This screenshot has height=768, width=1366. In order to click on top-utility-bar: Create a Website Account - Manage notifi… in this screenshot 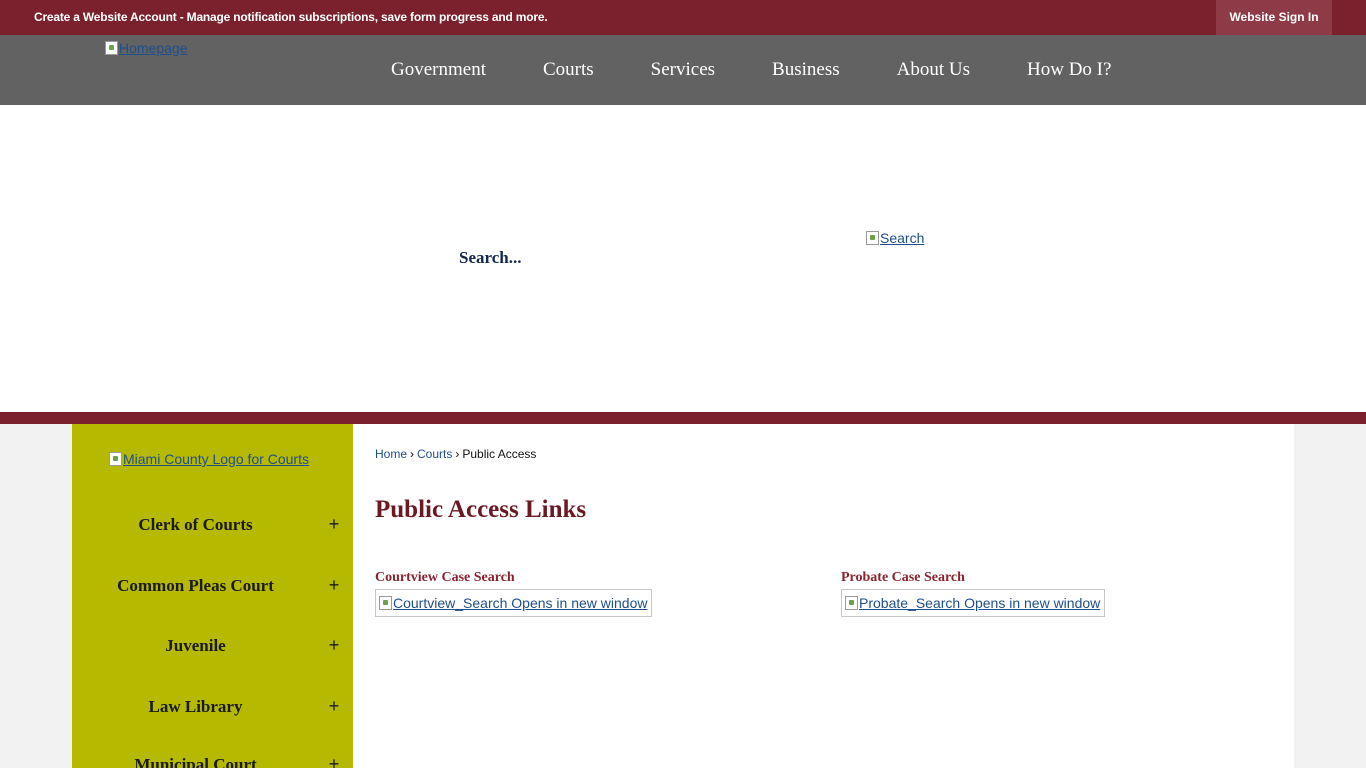, I will do `click(683, 17)`.